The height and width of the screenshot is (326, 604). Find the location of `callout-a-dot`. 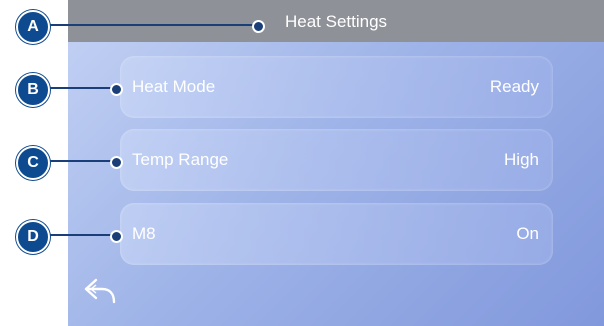

callout-a-dot is located at coordinates (258, 26).